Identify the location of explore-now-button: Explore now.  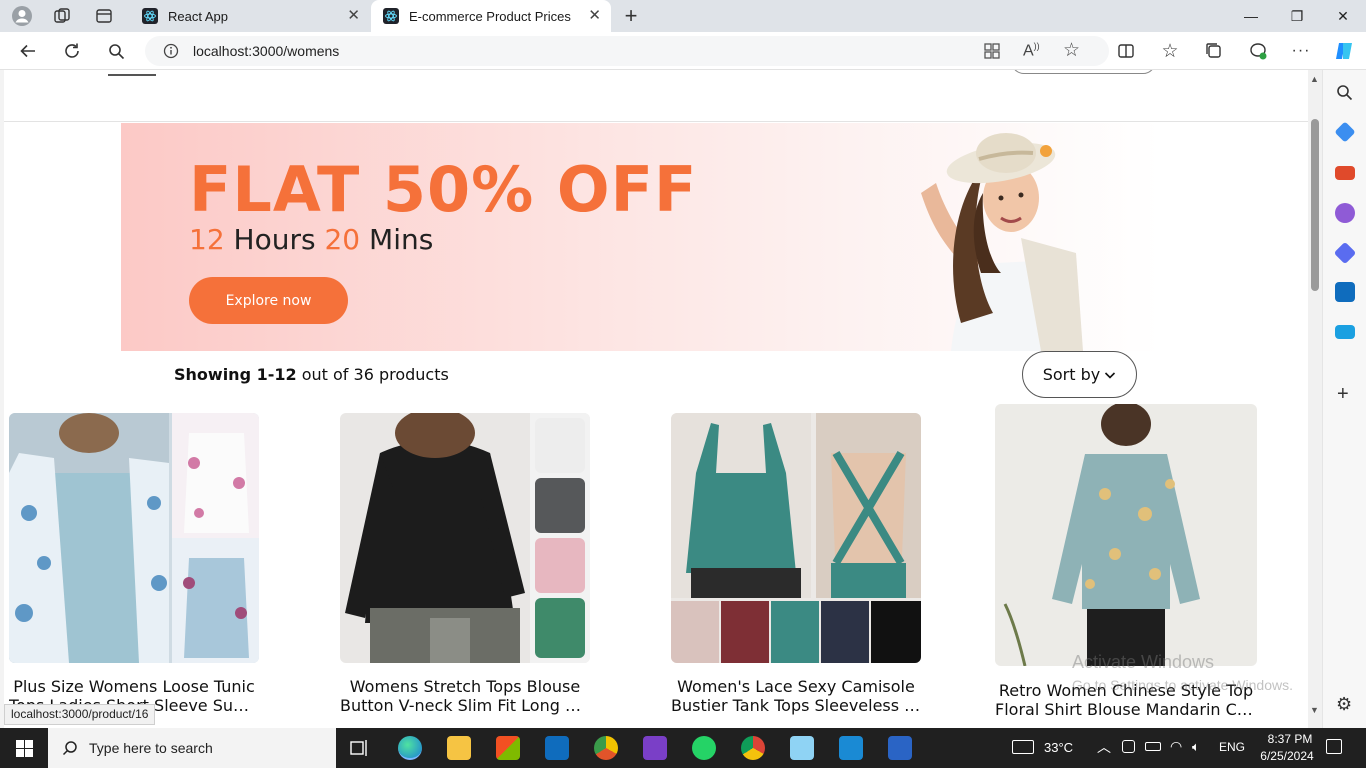
(268, 300).